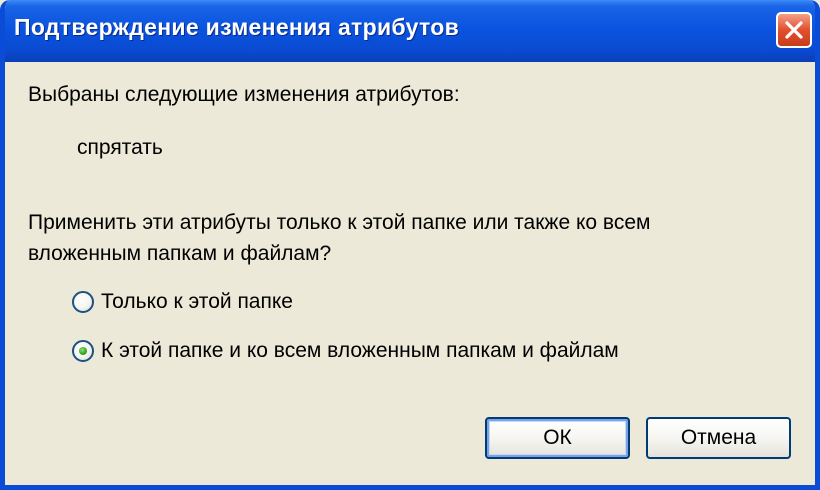 The width and height of the screenshot is (820, 490). What do you see at coordinates (83, 302) in the screenshot?
I see `radio-button-unselected` at bounding box center [83, 302].